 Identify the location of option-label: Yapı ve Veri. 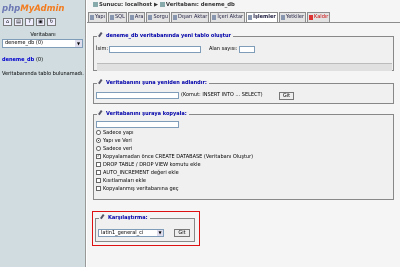
(117, 141).